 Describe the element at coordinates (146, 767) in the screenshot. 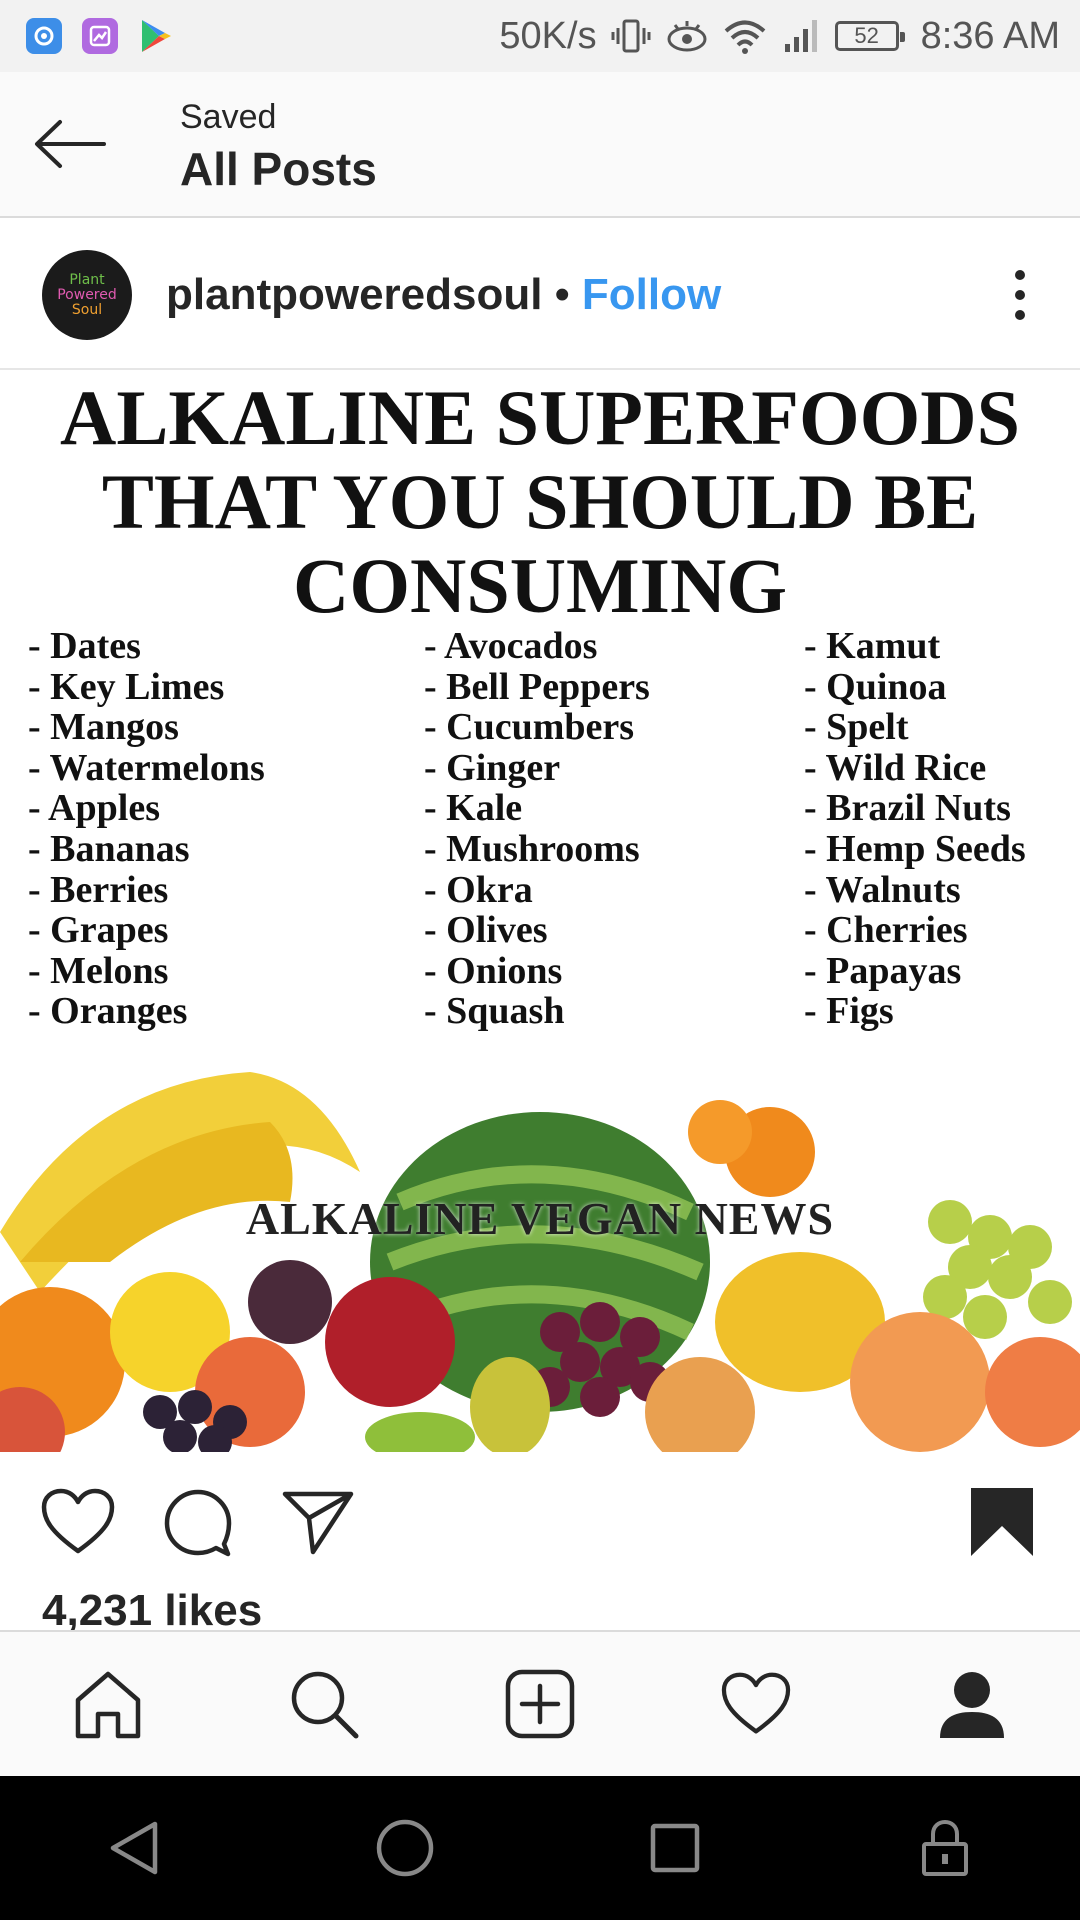

I see `food-item: - Watermelons` at that location.